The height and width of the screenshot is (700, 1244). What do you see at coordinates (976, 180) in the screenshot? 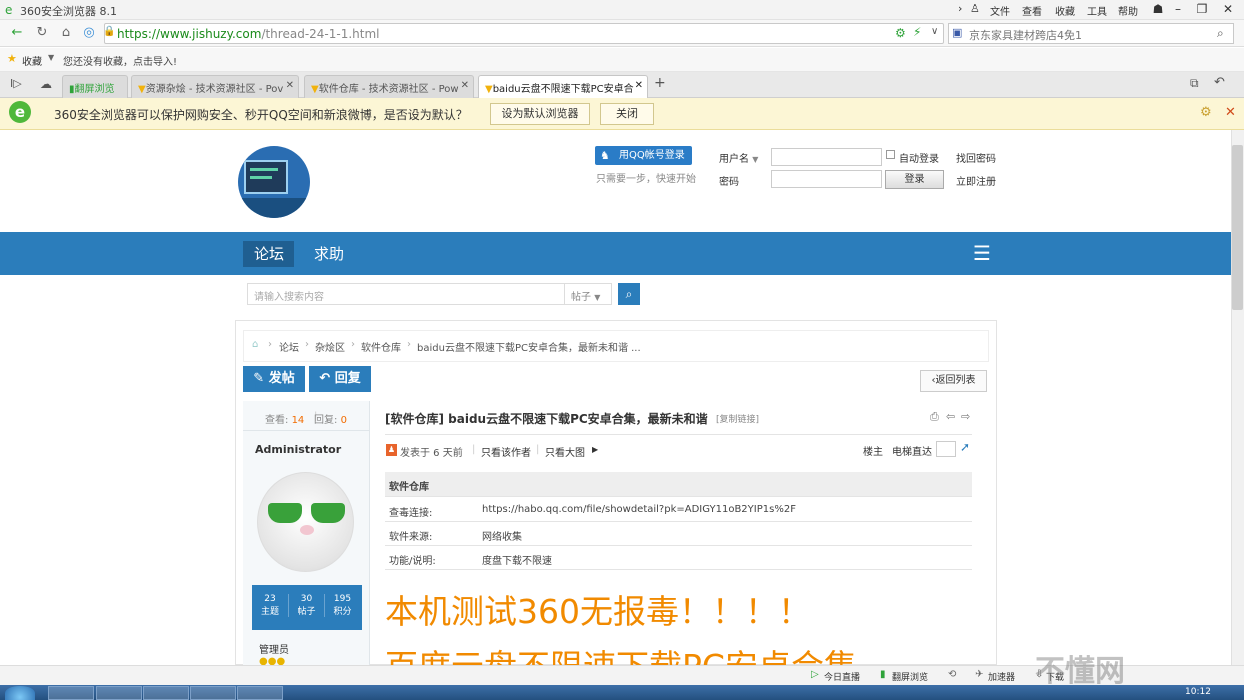
I see `register-link: 立即注册` at bounding box center [976, 180].